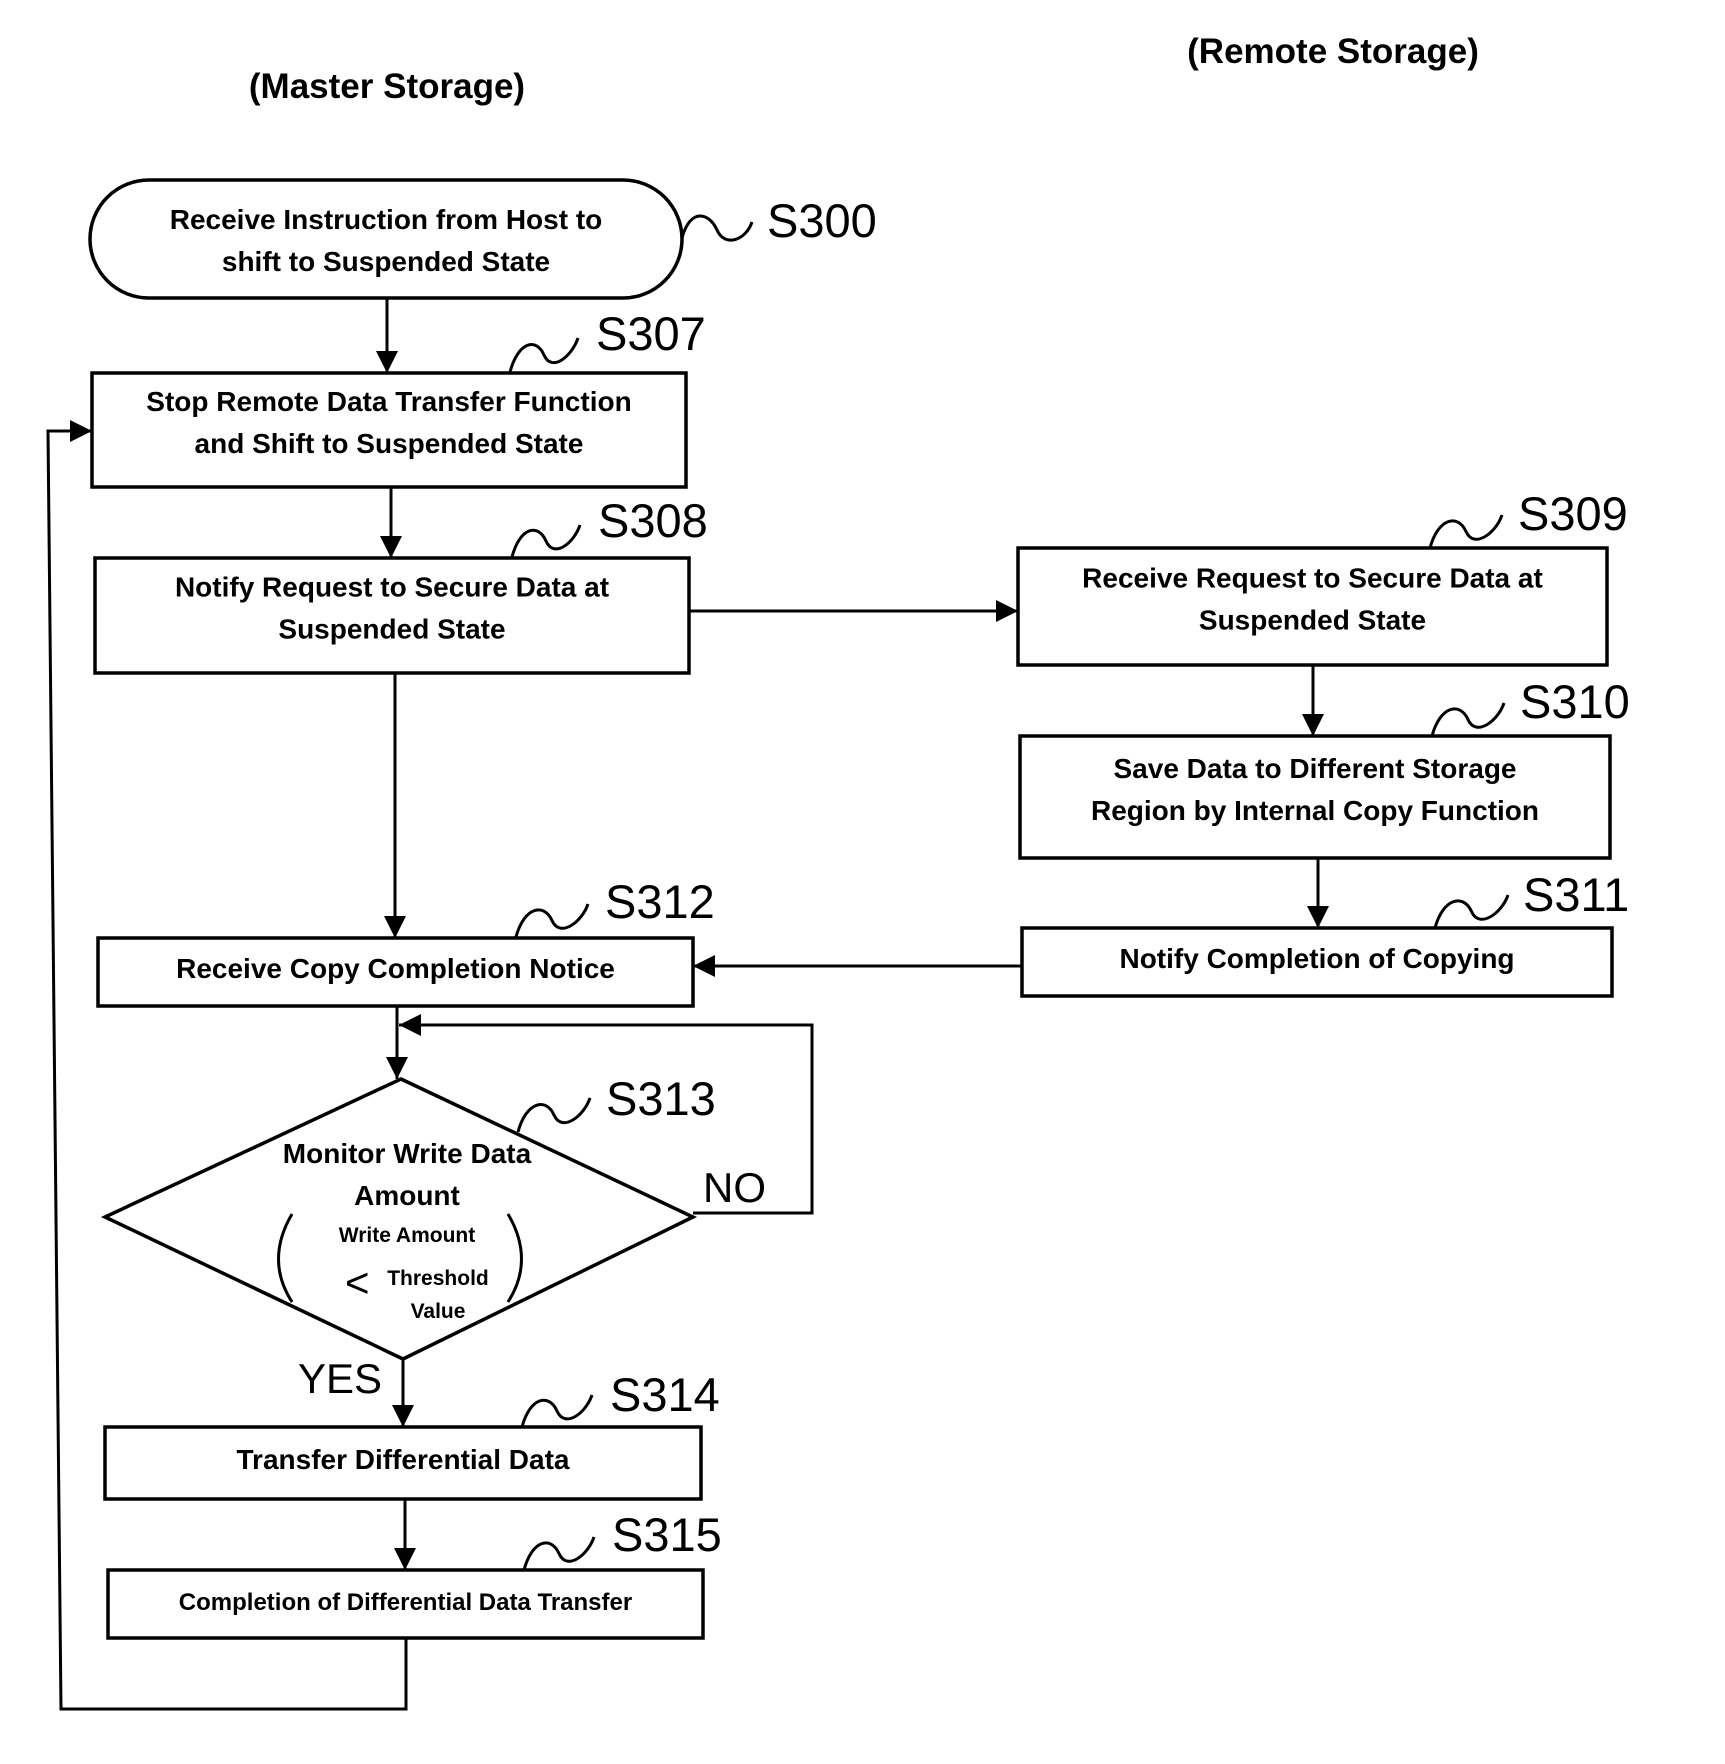  I want to click on step-id: S309, so click(1573, 513).